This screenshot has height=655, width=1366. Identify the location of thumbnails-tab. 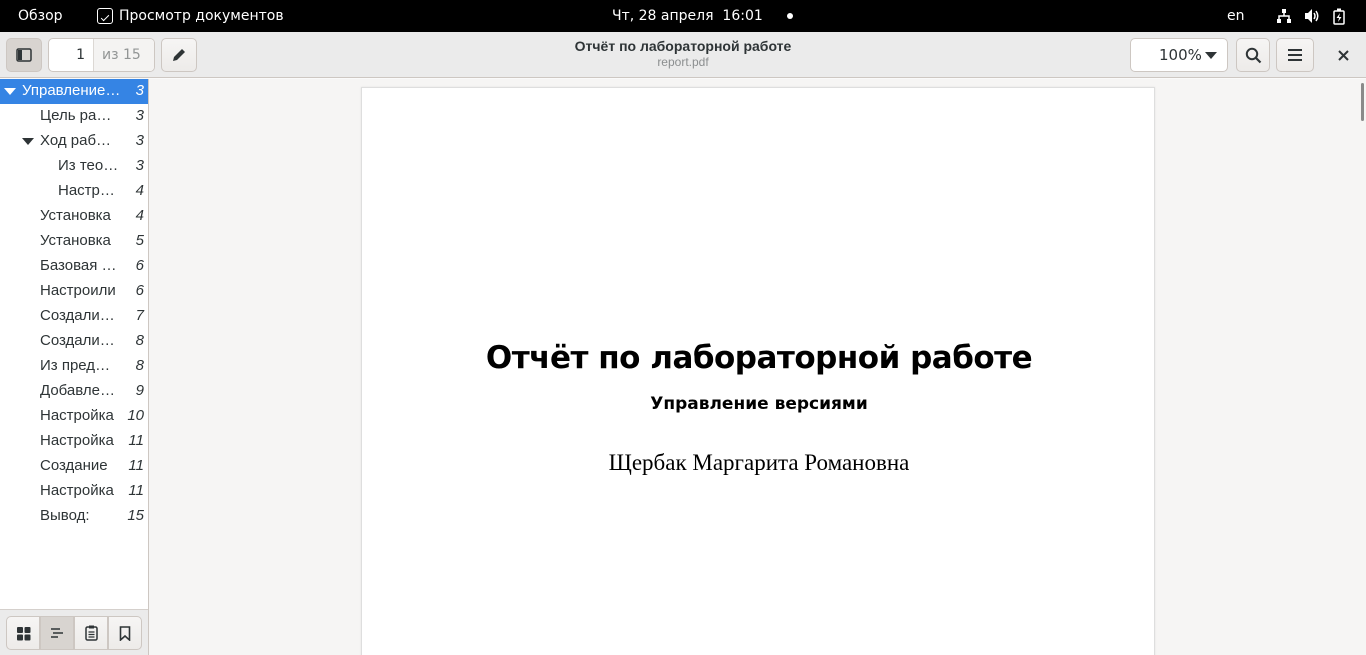
(23, 633).